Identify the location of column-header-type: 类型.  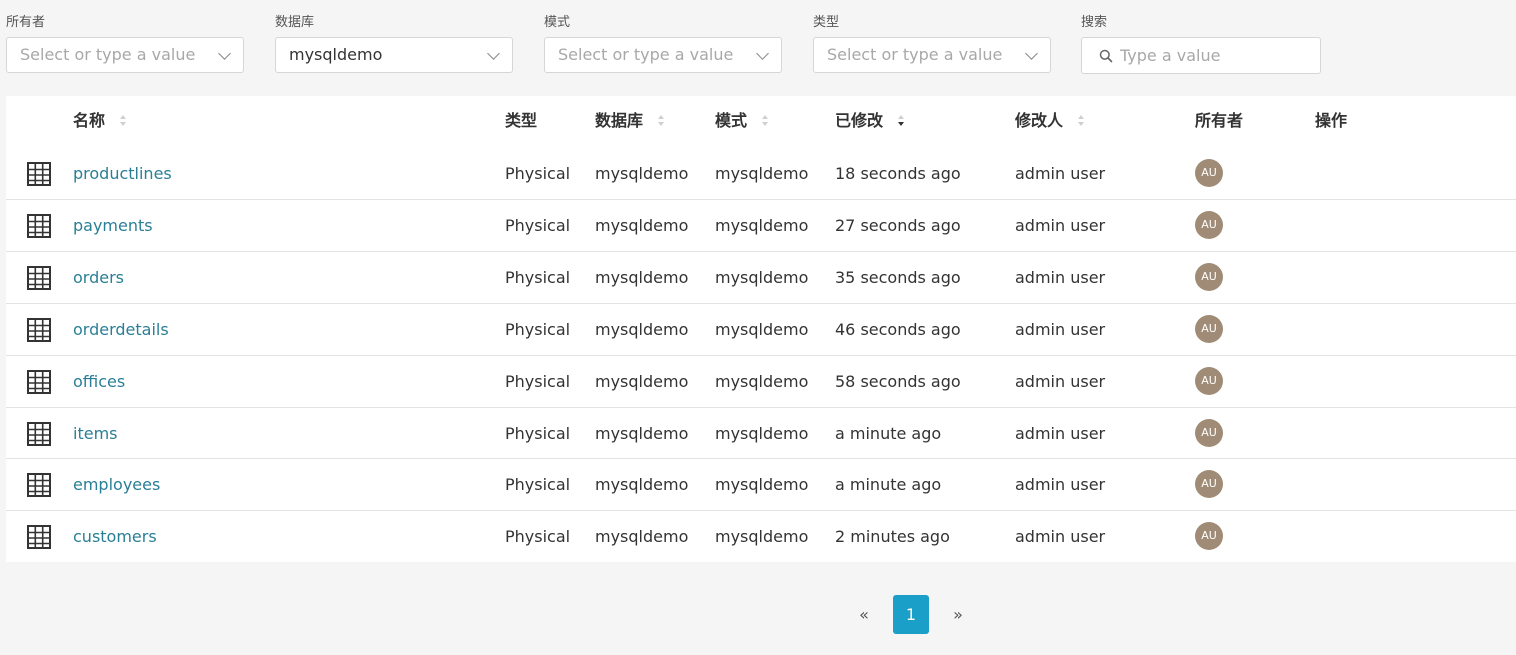
(521, 121).